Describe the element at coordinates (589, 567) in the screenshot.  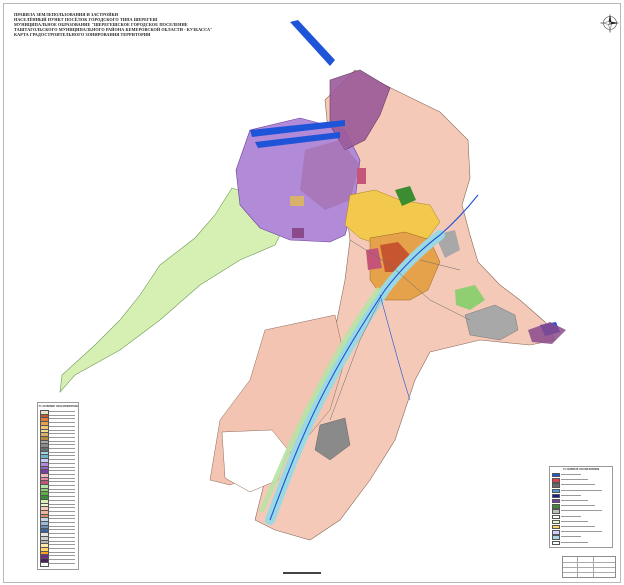
I see `title-stamp` at that location.